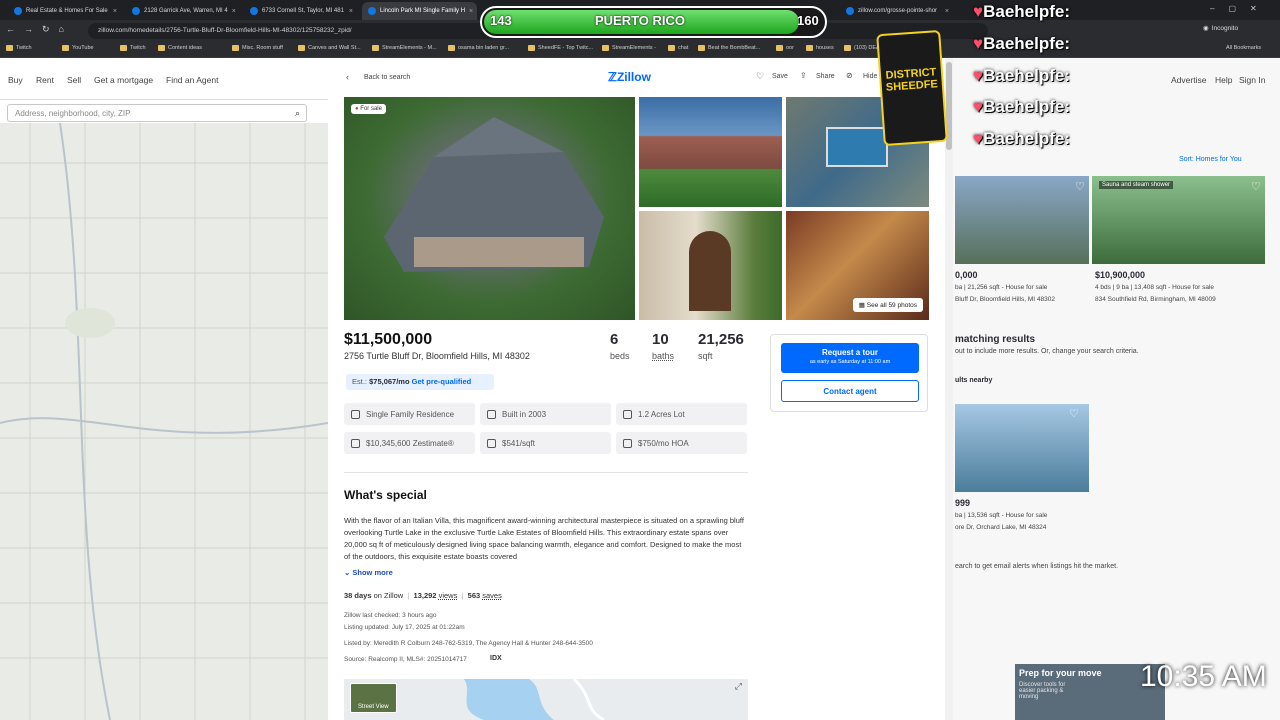 The height and width of the screenshot is (720, 1280). I want to click on browser-tab: 6733 Cornell St, Taylor, MI 481 ×, so click(301, 11).